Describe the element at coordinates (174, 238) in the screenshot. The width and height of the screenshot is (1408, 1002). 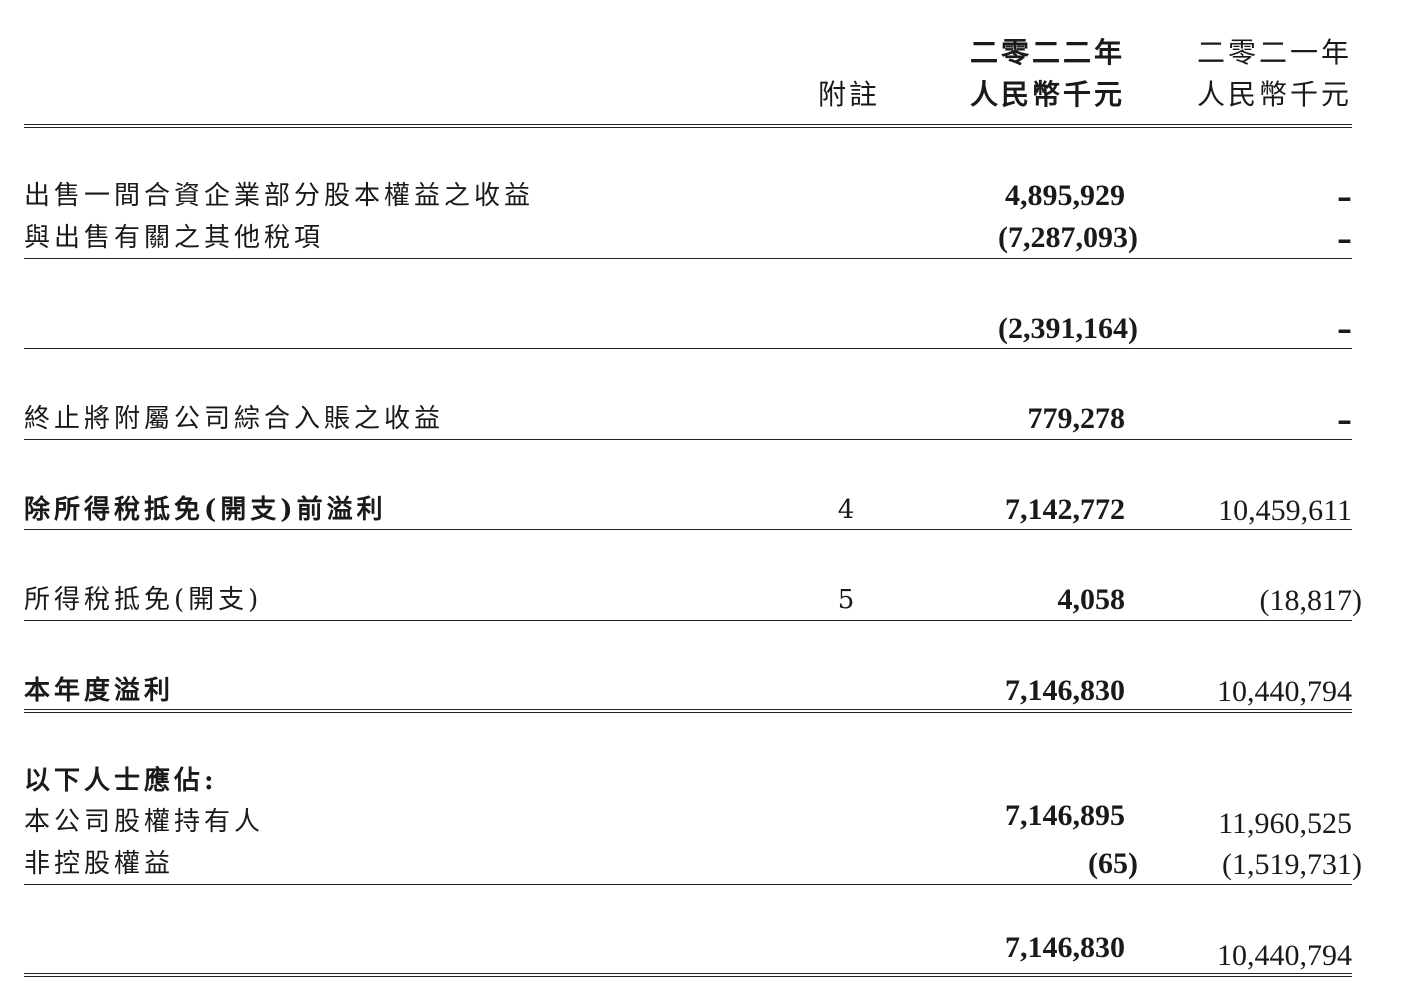
I see `row-label-other-taxes-disposal: 與出售有關之其他稅項` at that location.